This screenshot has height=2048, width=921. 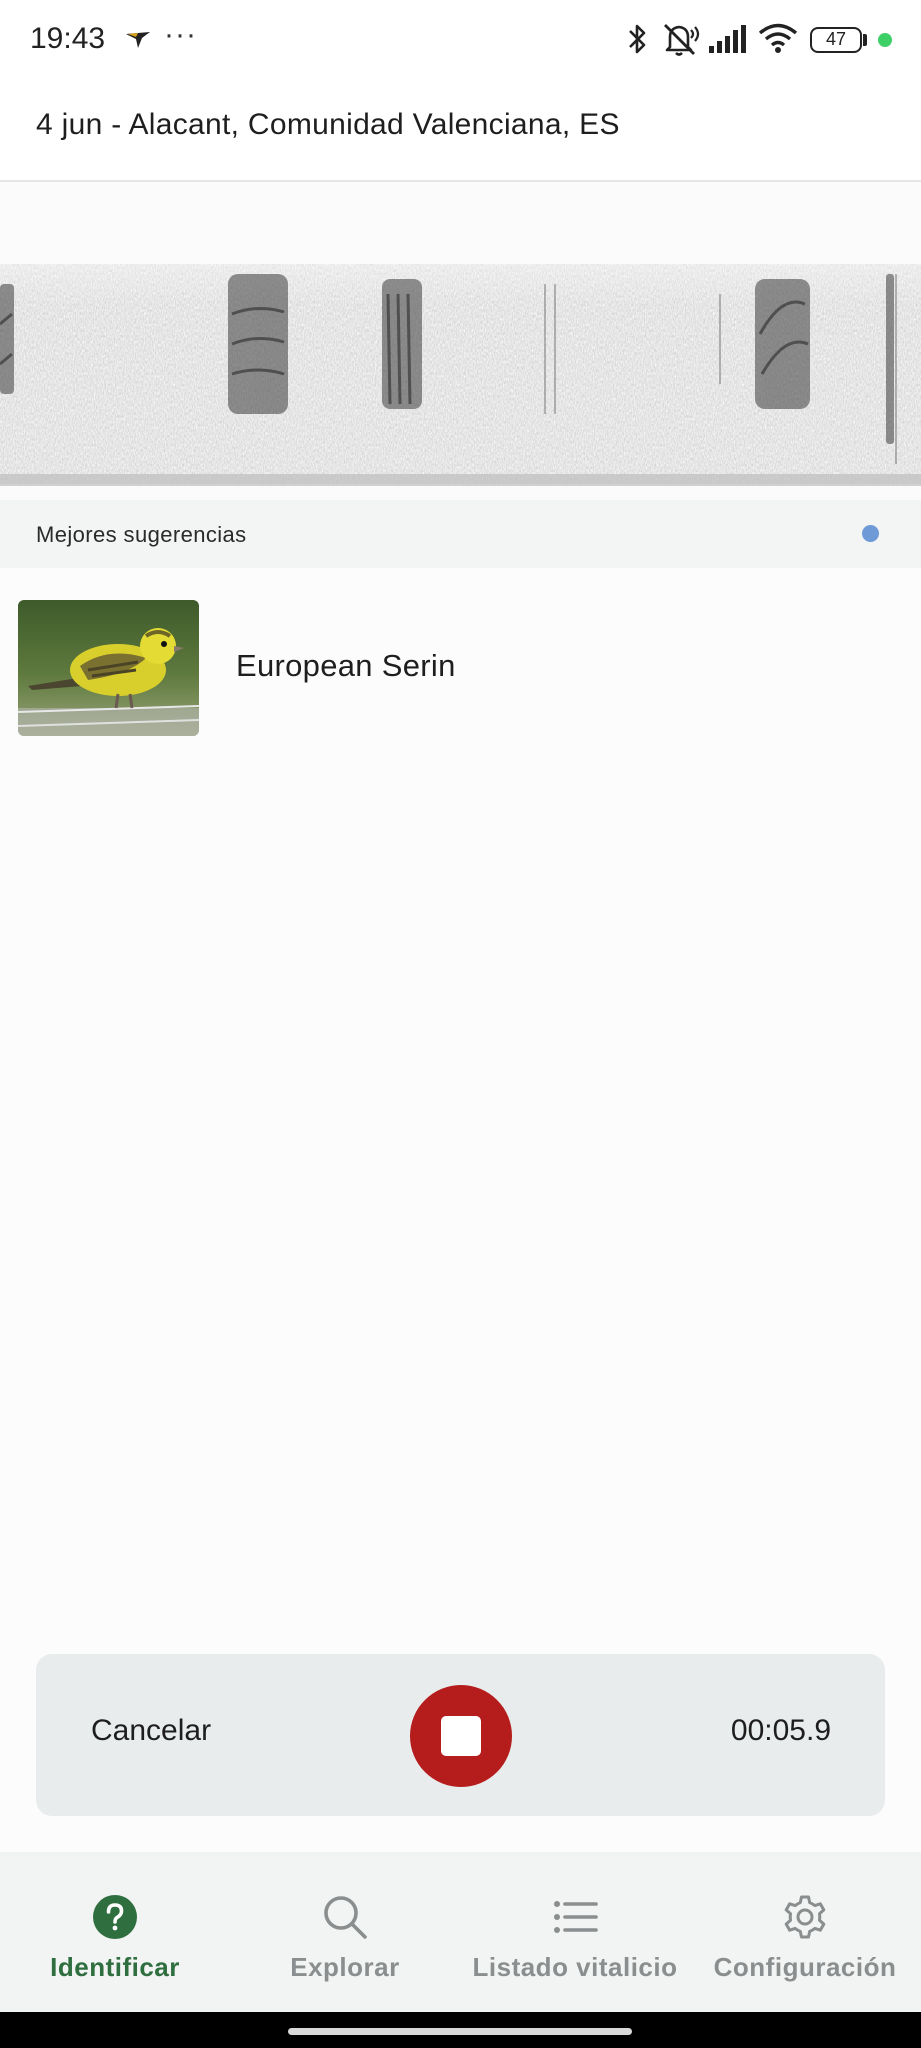 I want to click on nav-item-configuracion: Configuración, so click(x=805, y=1932).